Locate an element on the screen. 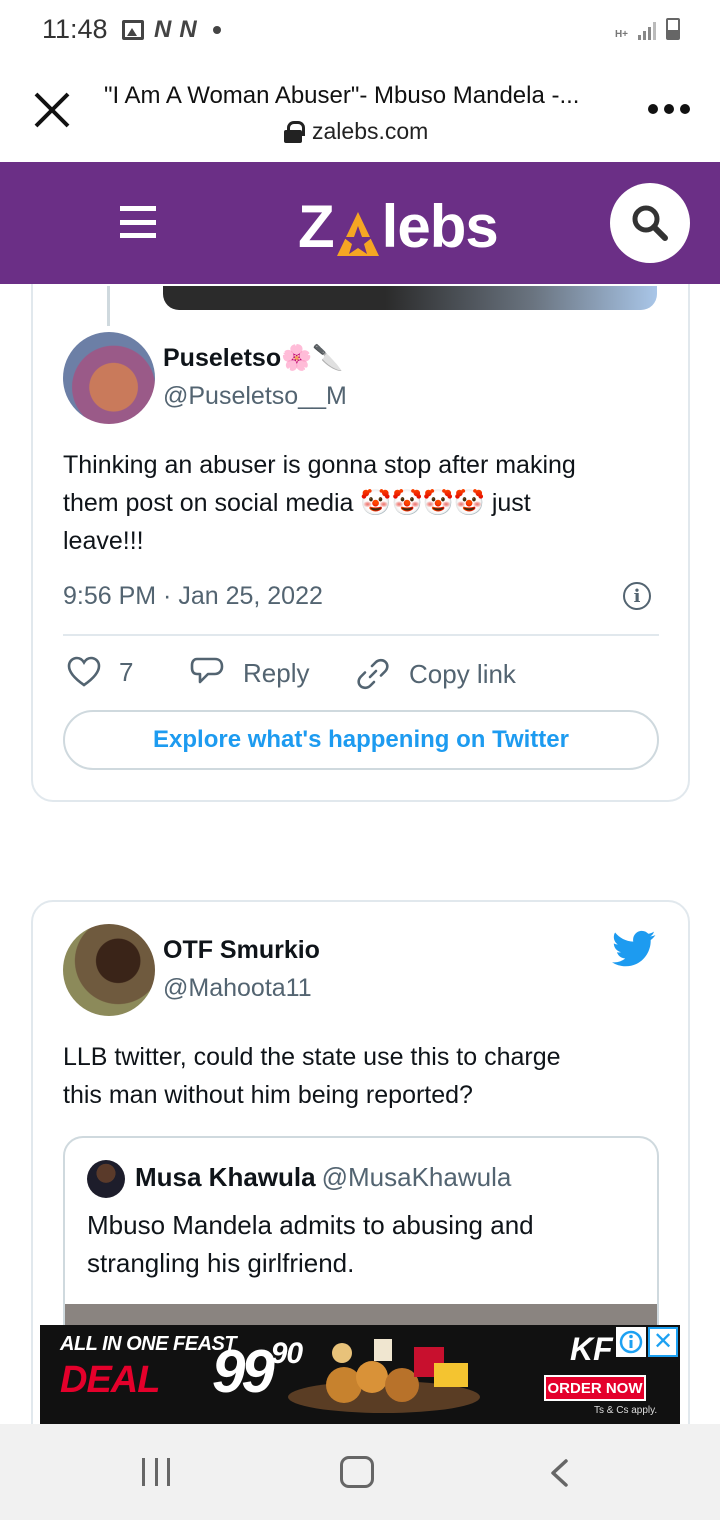 This screenshot has height=1520, width=720. user-handle: @Mahoota11 is located at coordinates (237, 988).